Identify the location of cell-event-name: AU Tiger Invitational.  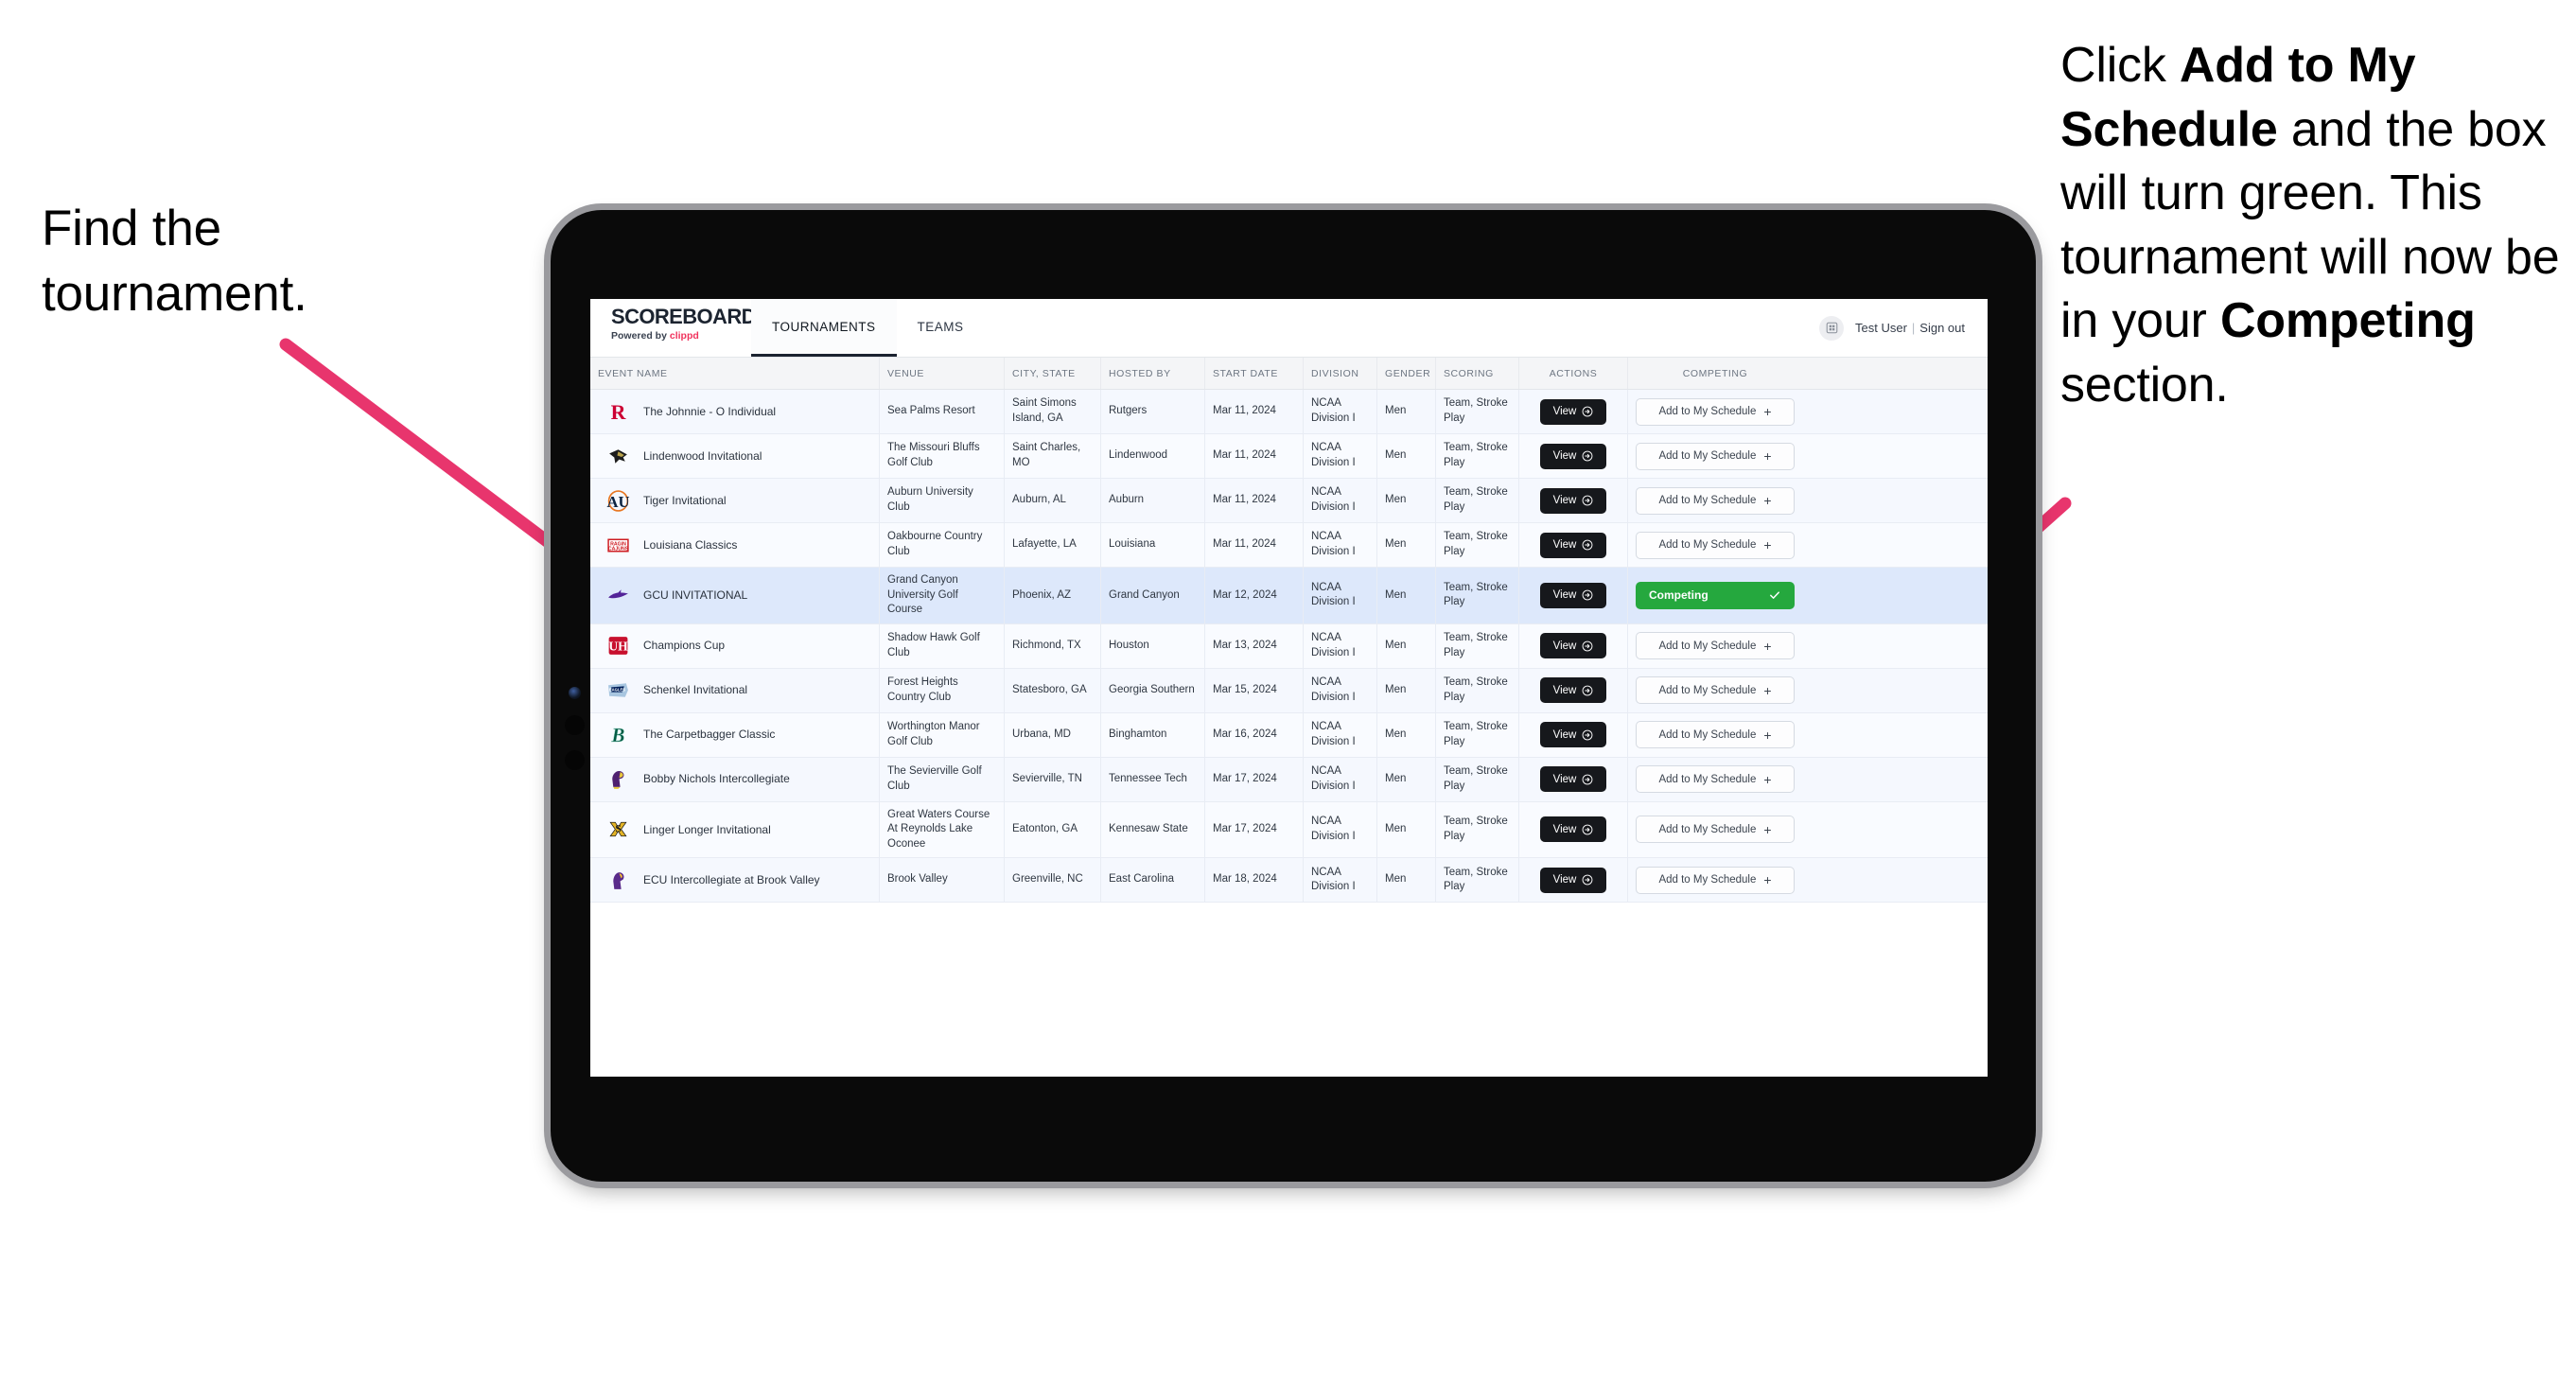
(735, 500).